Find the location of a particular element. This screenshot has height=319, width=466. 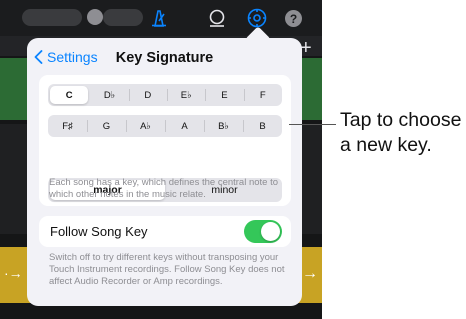

record-icon is located at coordinates (95, 17).